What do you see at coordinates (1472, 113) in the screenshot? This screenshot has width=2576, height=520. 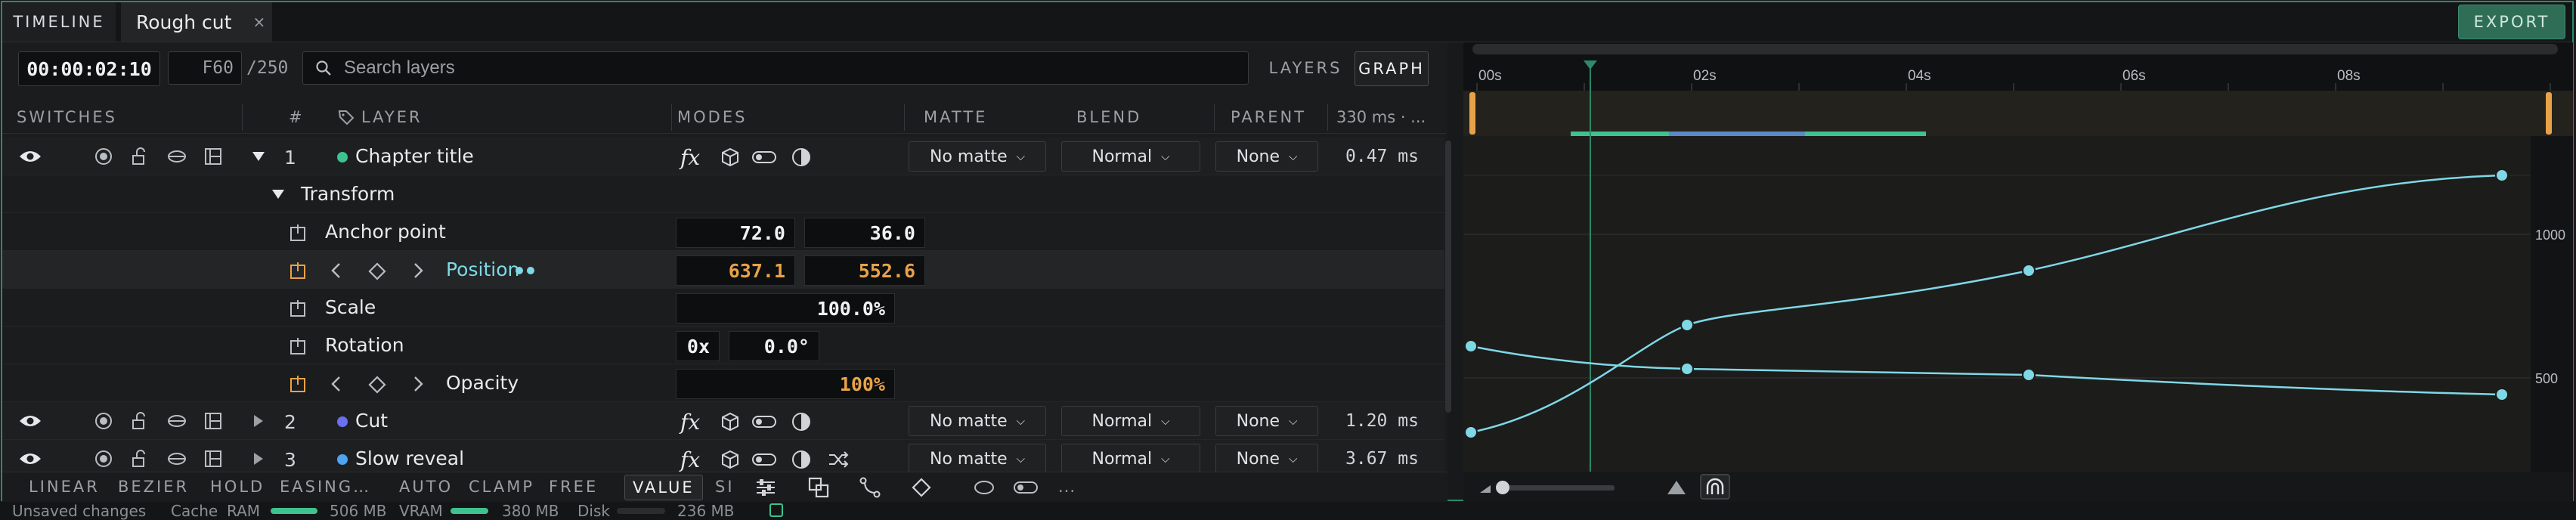 I see `work-area-start-handle` at bounding box center [1472, 113].